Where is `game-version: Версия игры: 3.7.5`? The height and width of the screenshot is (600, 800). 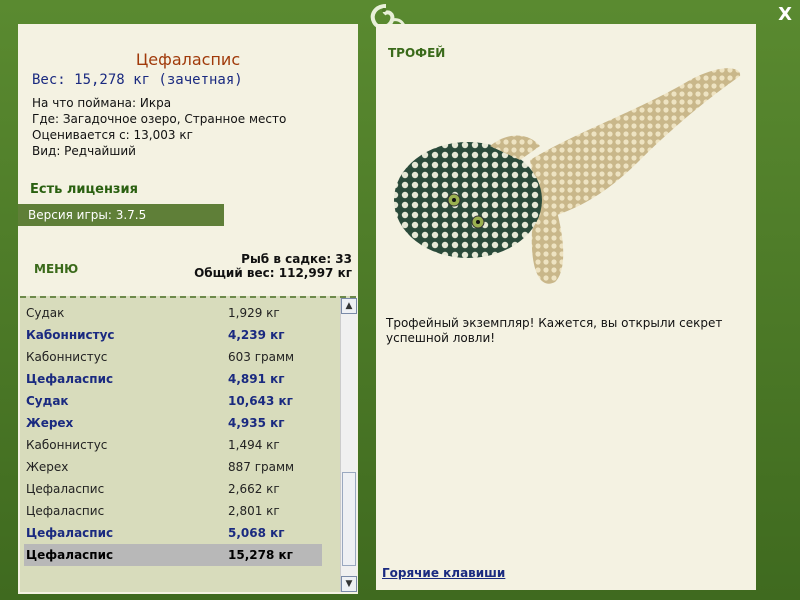
game-version: Версия игры: 3.7.5 is located at coordinates (121, 215).